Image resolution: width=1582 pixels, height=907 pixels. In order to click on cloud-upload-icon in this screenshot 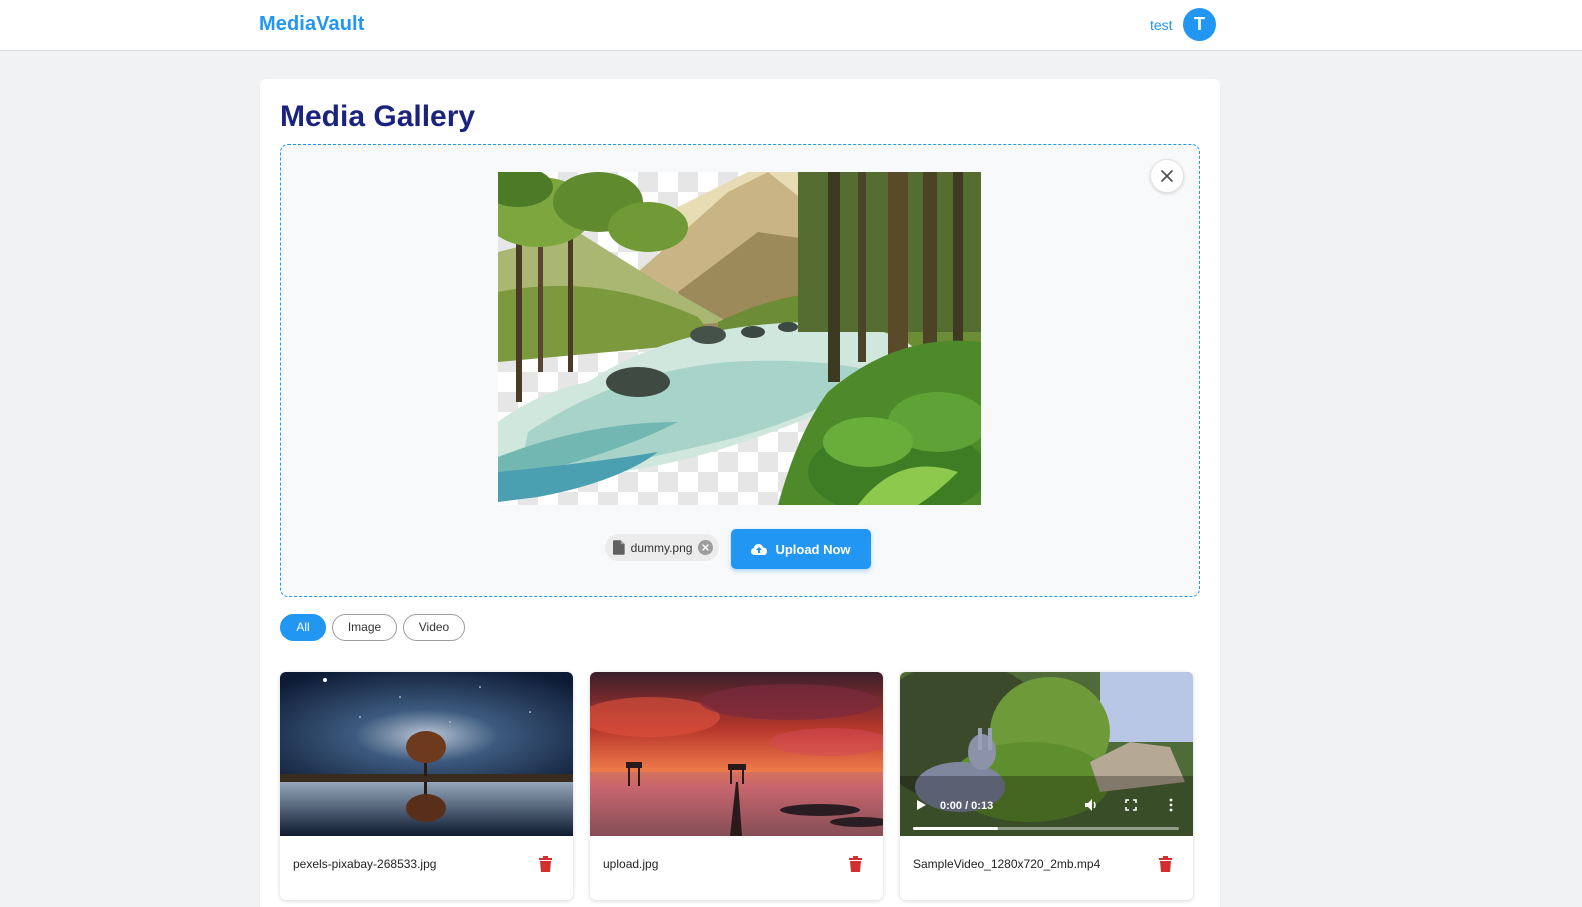, I will do `click(759, 549)`.